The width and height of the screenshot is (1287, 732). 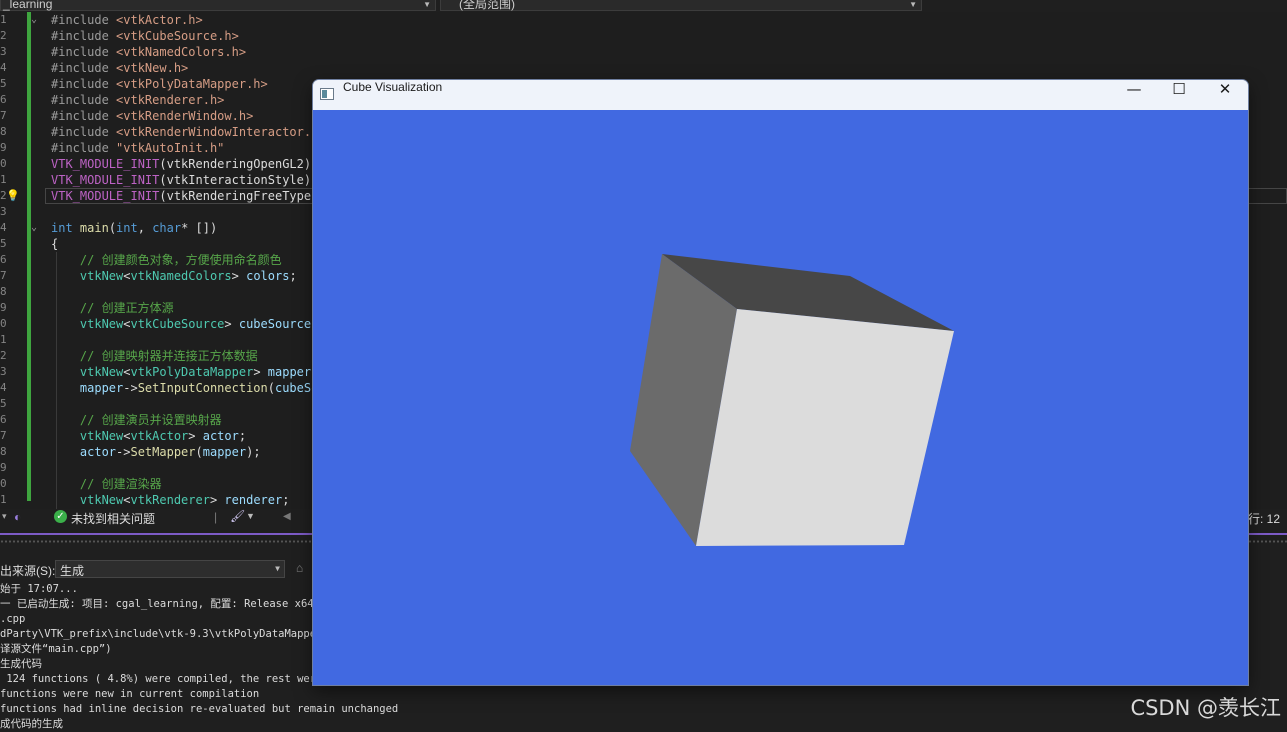 What do you see at coordinates (3, 99) in the screenshot?
I see `line-number: 6` at bounding box center [3, 99].